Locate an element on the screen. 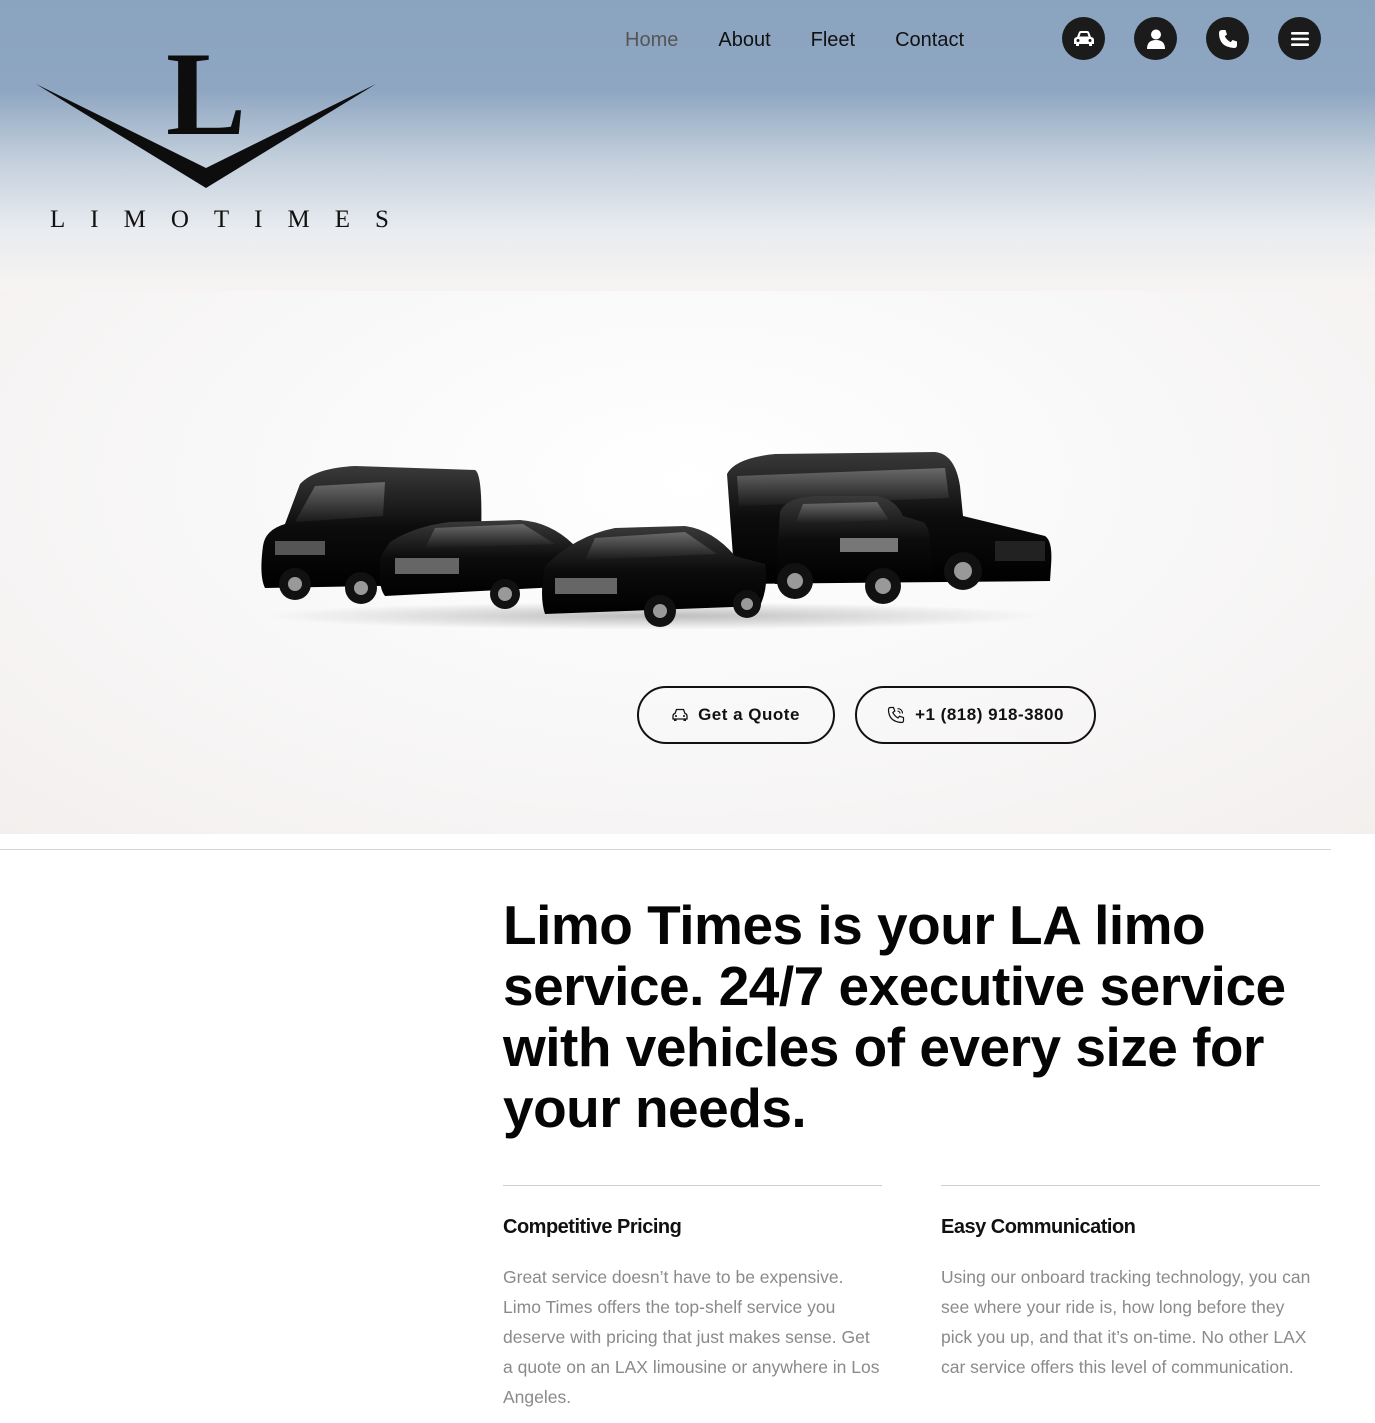 This screenshot has width=1375, height=1423. nav-home: Home is located at coordinates (651, 40).